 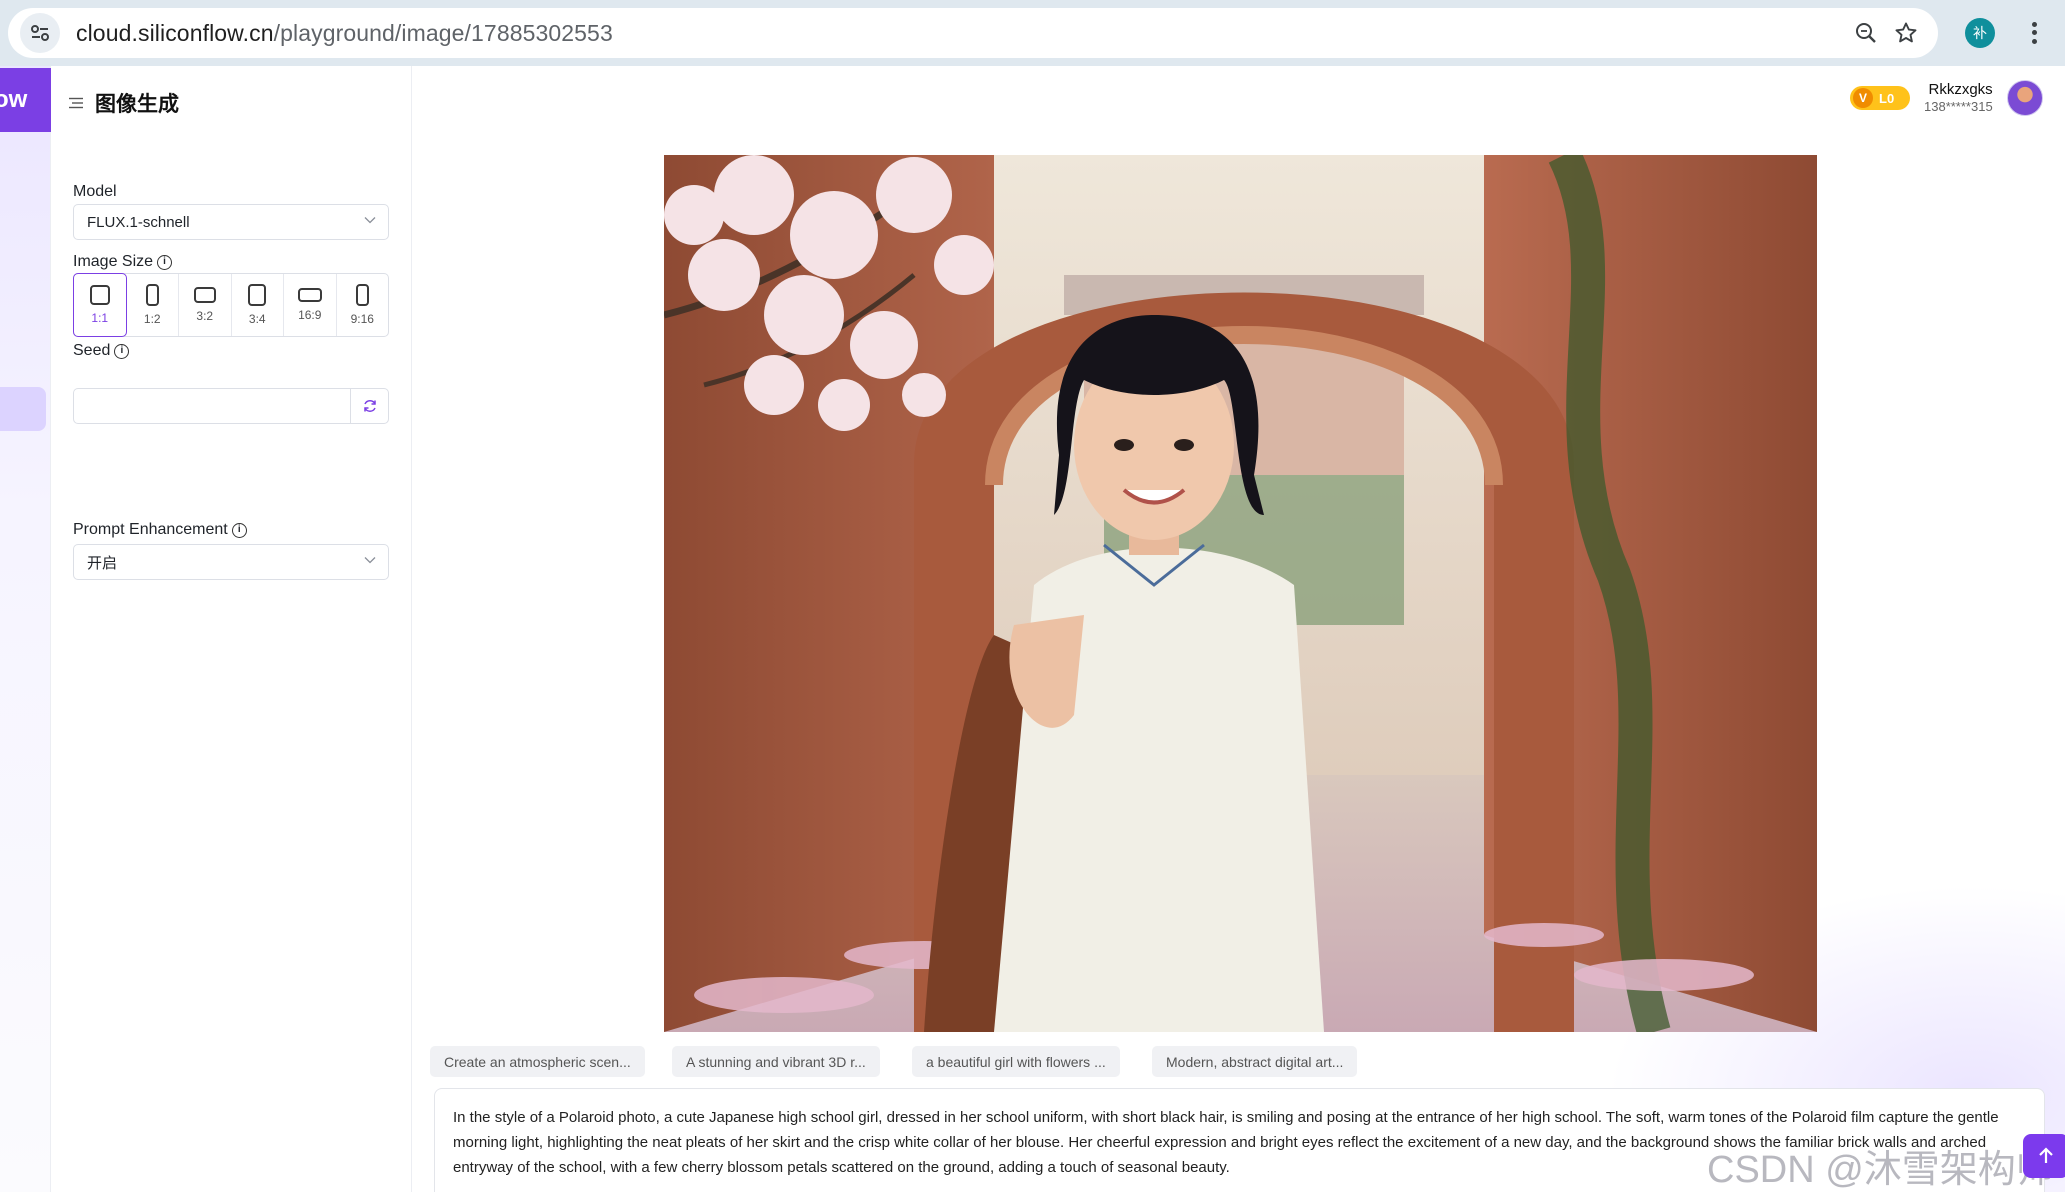 I want to click on page-title: 图像生成, so click(x=137, y=104).